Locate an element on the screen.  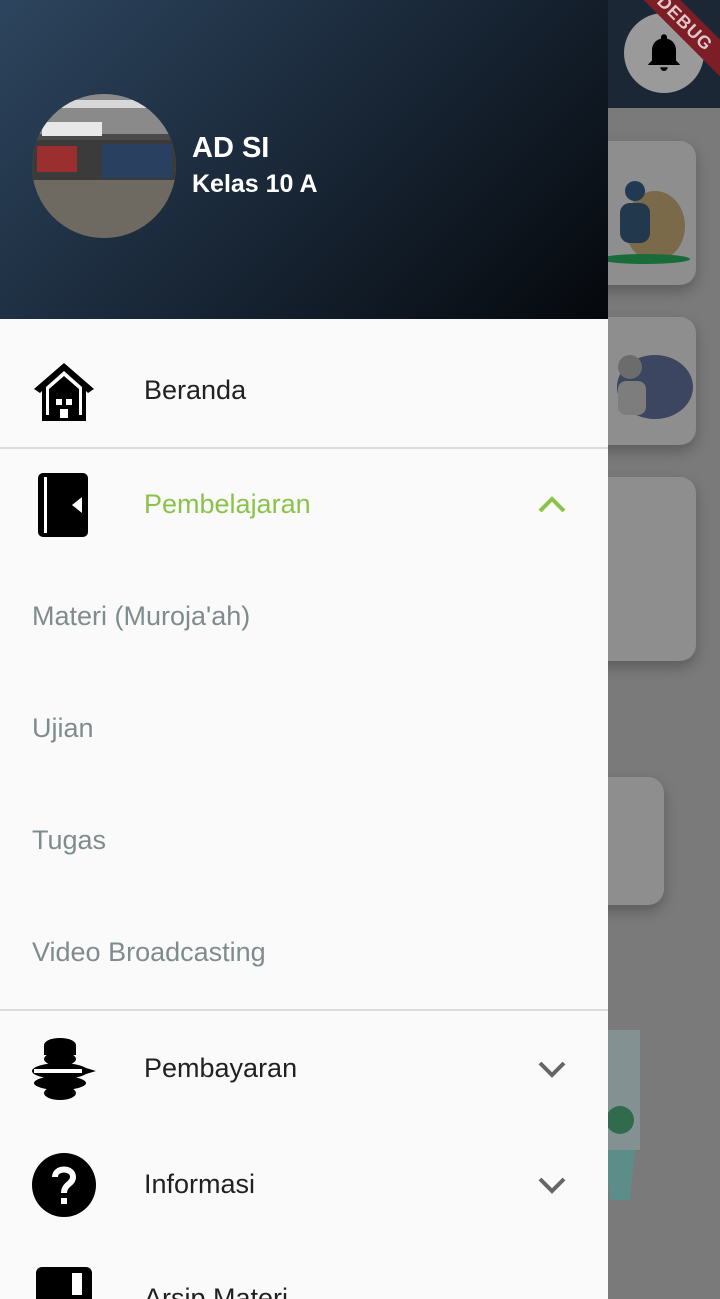
menu-item-info: Informasi is located at coordinates (304, 1185).